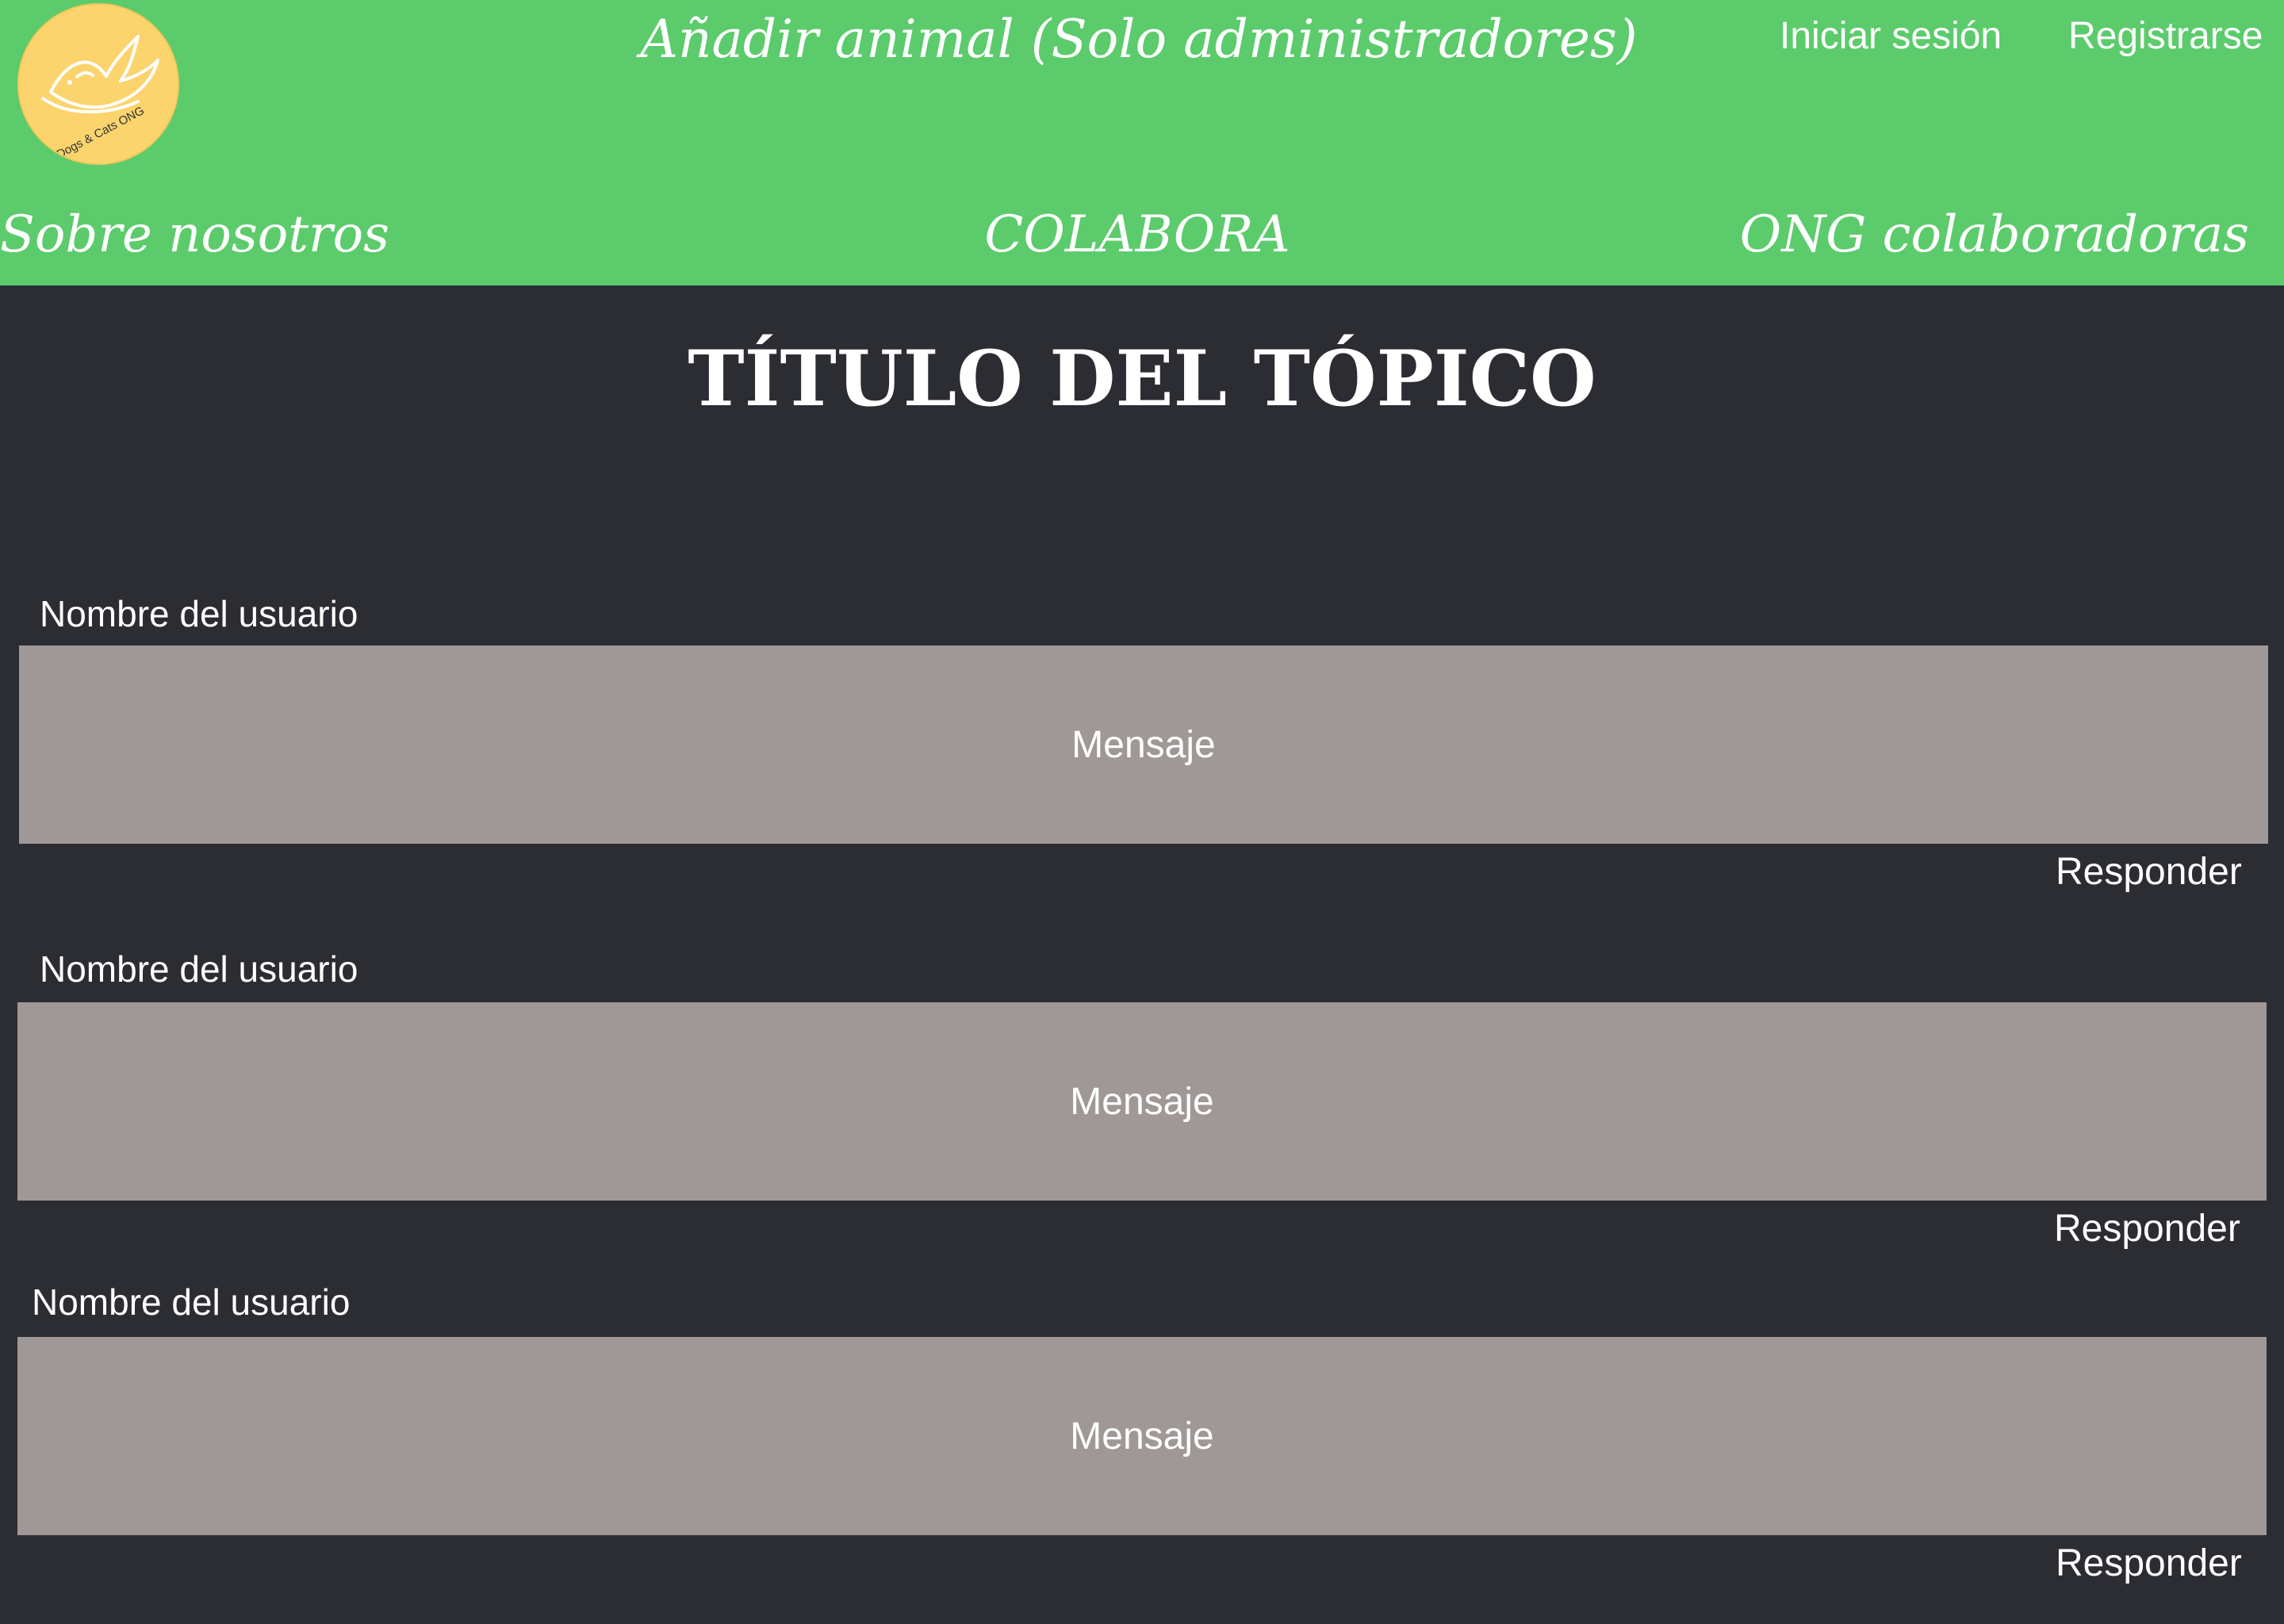 The image size is (2284, 1624). Describe the element at coordinates (1994, 234) in the screenshot. I see `nav-partner-ngos: ONG colaboradoras` at that location.